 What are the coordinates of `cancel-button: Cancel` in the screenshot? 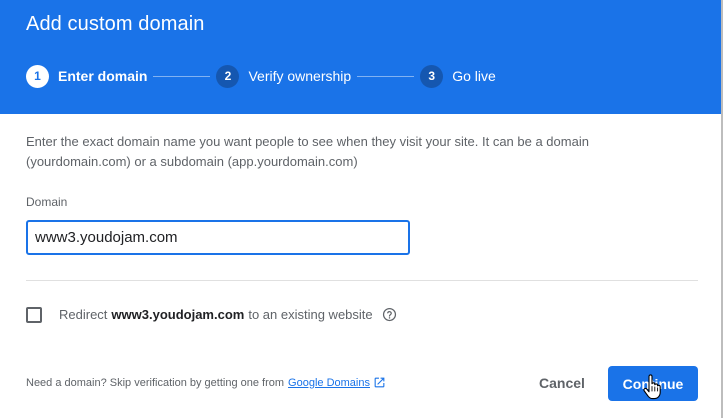 It's located at (562, 383).